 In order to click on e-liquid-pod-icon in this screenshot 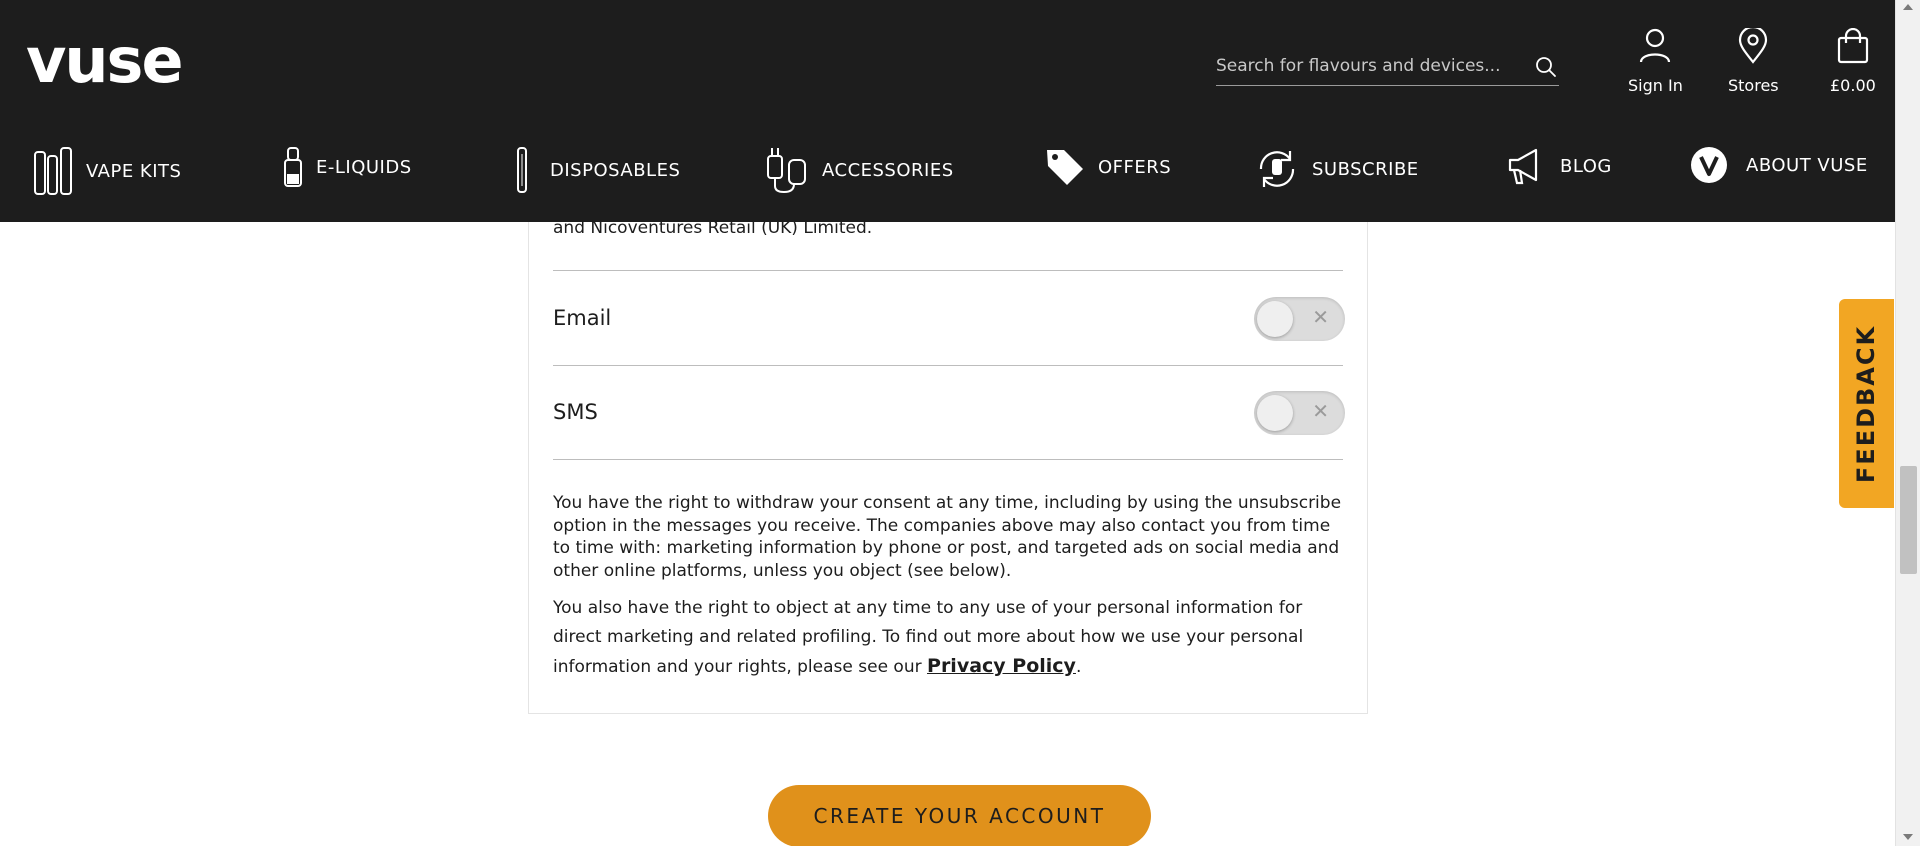, I will do `click(293, 167)`.